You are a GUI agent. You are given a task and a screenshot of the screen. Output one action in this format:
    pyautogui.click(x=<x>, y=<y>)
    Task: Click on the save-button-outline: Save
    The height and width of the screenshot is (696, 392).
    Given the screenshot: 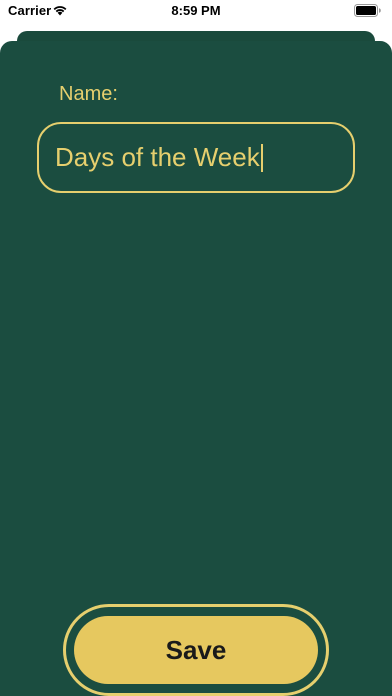 What is the action you would take?
    pyautogui.click(x=196, y=650)
    